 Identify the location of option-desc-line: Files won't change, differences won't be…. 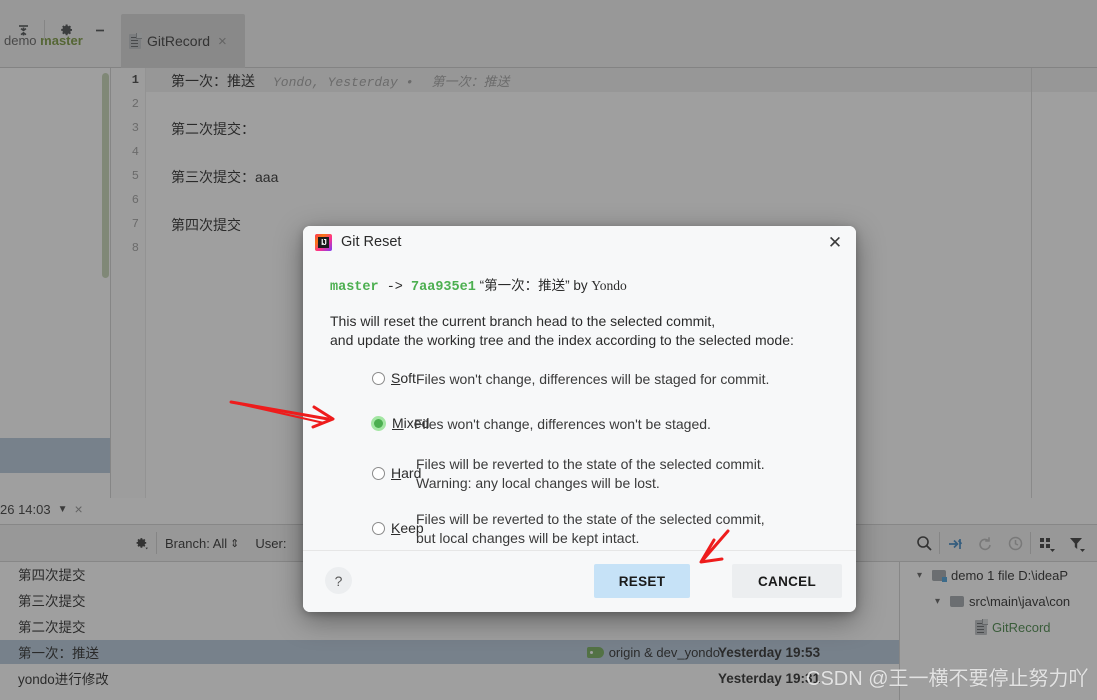
(562, 424).